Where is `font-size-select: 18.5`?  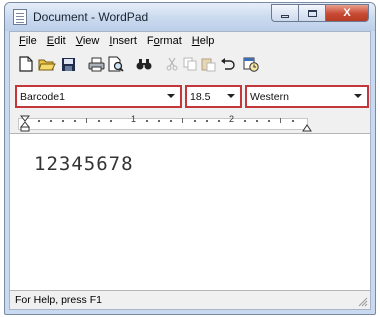
font-size-select: 18.5 is located at coordinates (213, 96).